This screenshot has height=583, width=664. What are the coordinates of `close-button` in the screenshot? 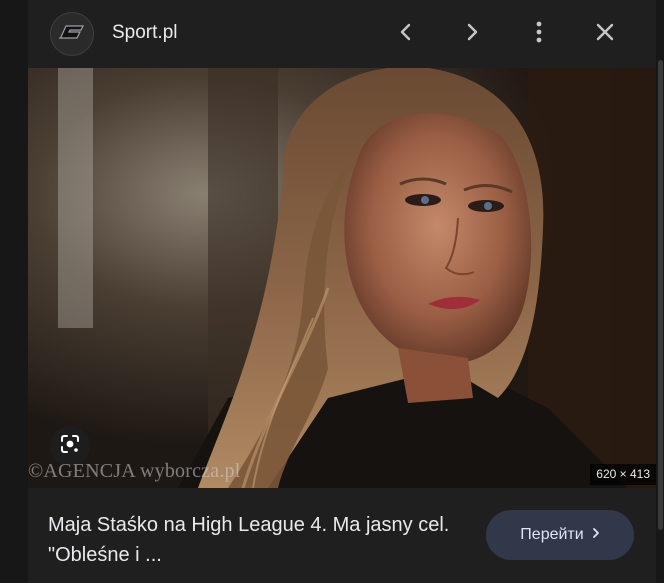 It's located at (605, 34).